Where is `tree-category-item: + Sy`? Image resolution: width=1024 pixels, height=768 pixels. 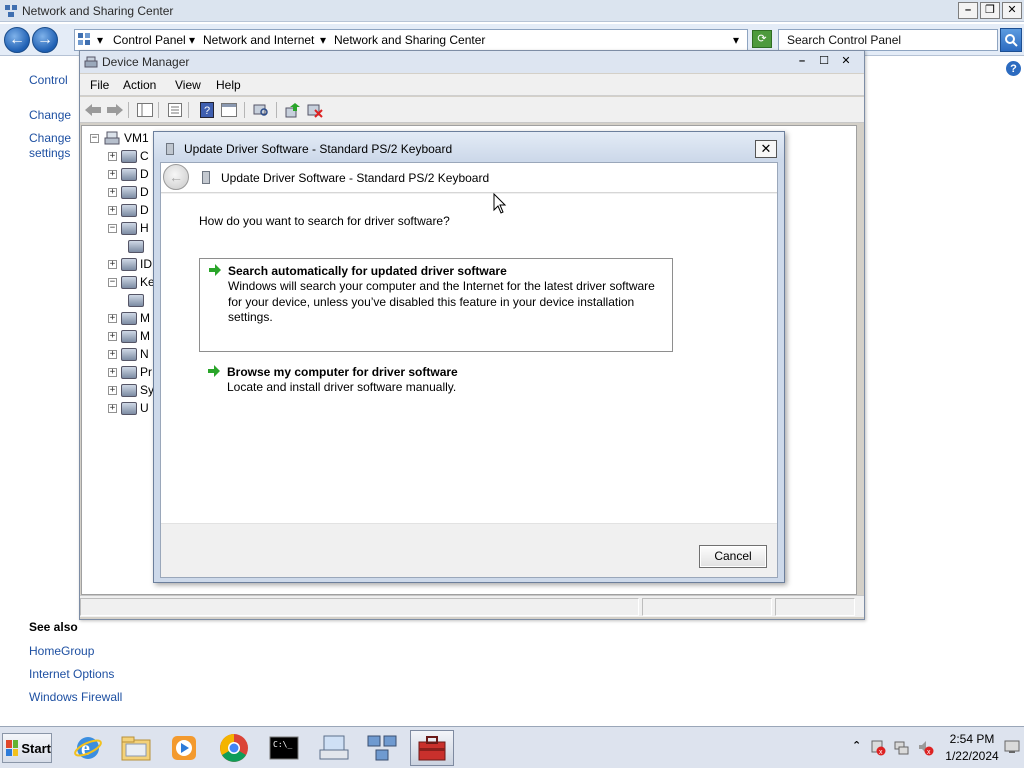
tree-category-item: + Sy is located at coordinates (131, 390).